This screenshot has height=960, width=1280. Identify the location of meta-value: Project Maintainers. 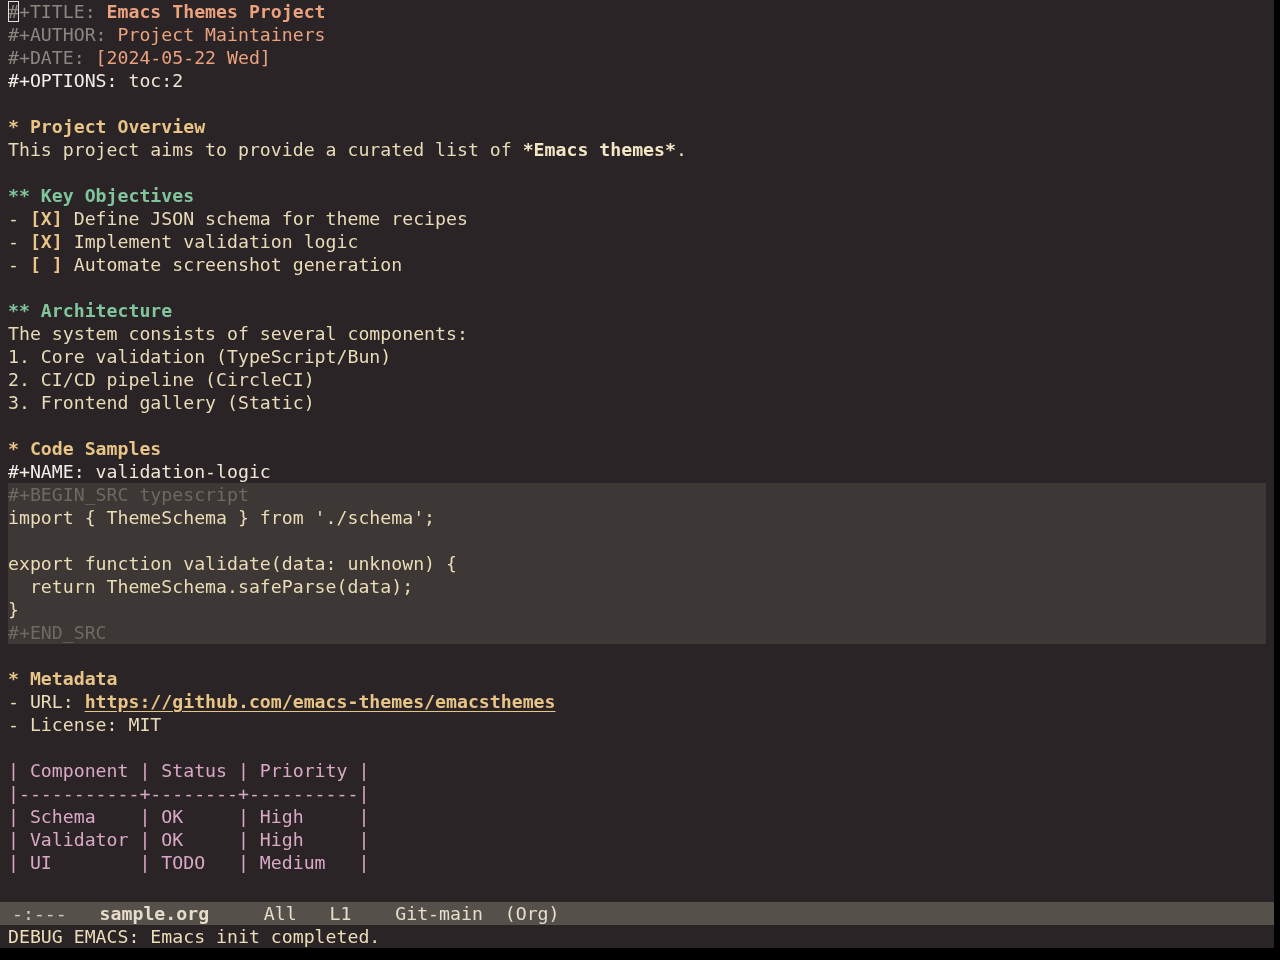
(221, 34).